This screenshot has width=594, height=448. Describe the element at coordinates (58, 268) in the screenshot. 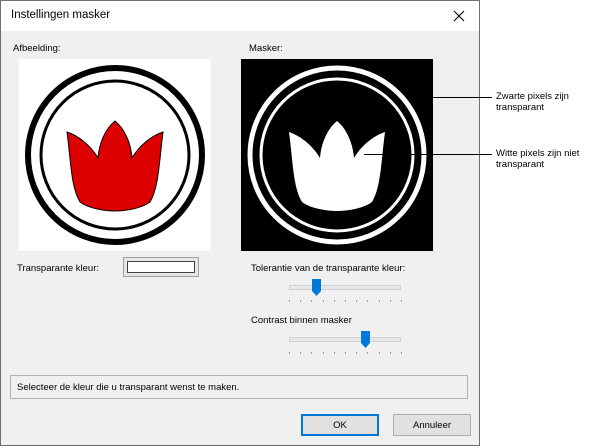

I see `transparent-color-label: Transparante kleur:` at that location.